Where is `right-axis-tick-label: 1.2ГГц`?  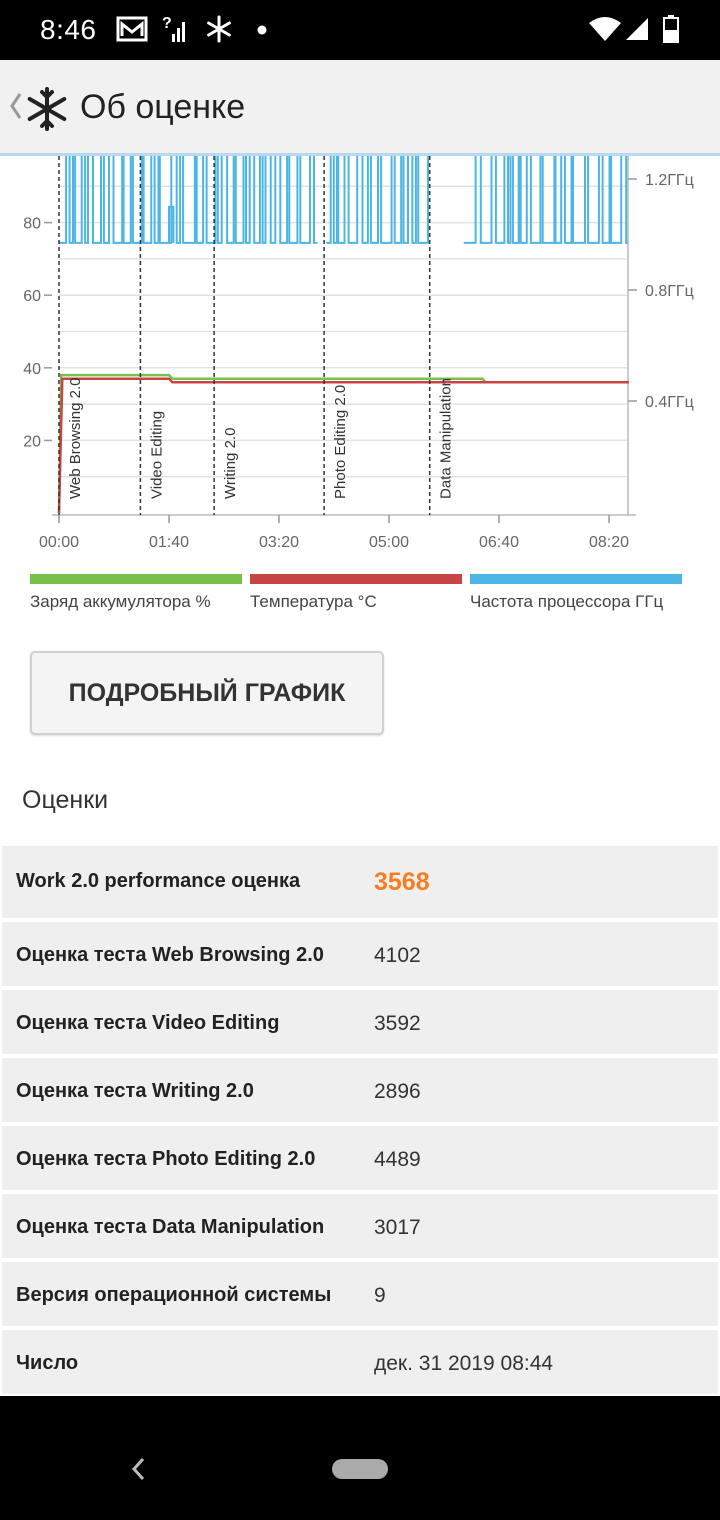 right-axis-tick-label: 1.2ГГц is located at coordinates (669, 180).